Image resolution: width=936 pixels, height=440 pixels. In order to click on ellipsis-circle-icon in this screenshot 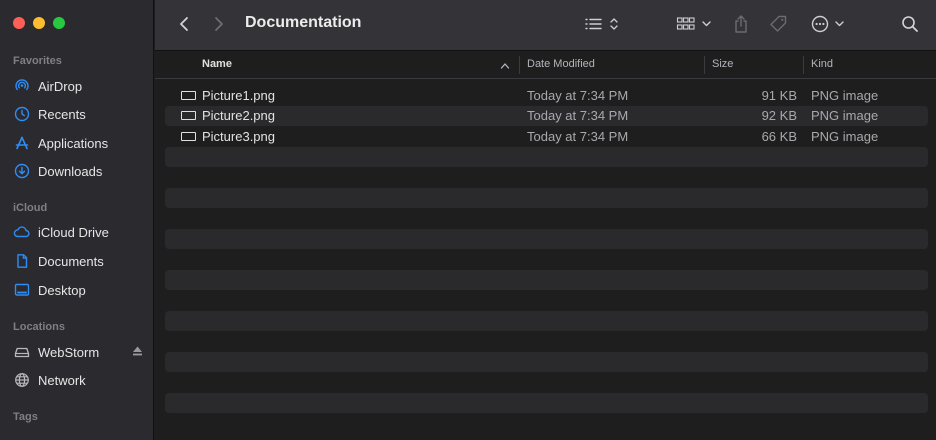, I will do `click(830, 25)`.